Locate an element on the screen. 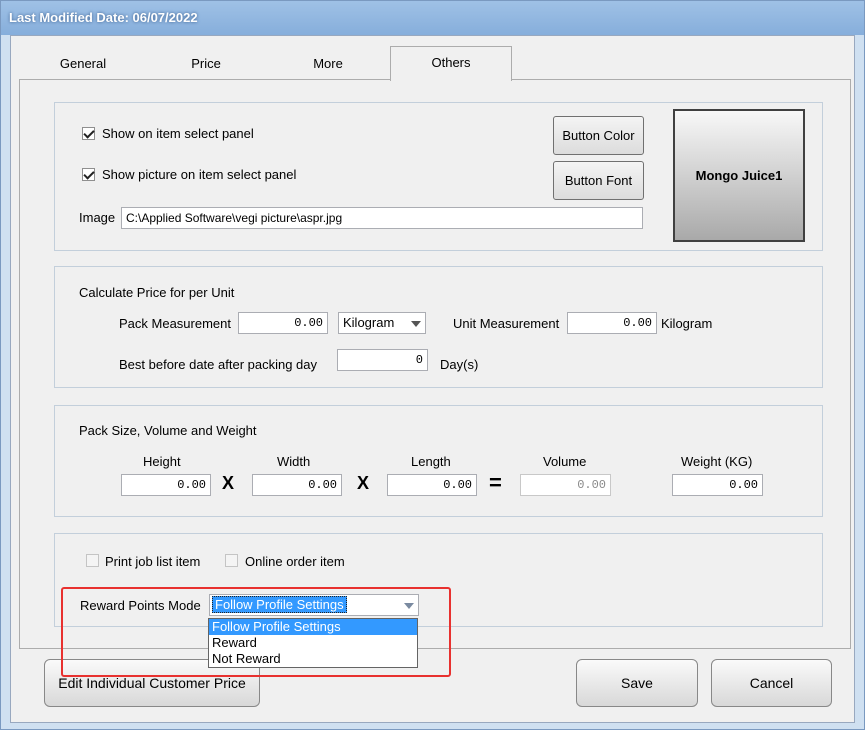 The width and height of the screenshot is (865, 730). tab-others: Others is located at coordinates (451, 63).